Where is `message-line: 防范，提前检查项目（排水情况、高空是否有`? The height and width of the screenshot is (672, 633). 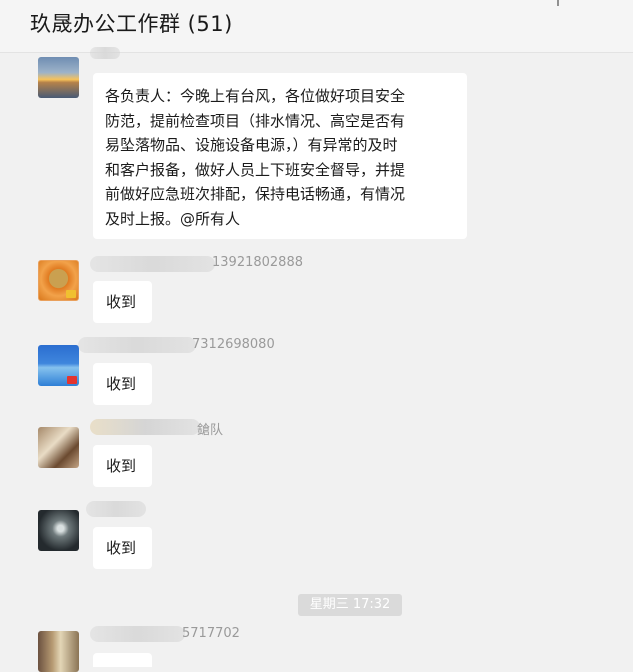
message-line: 防范，提前检查项目（排水情况、高空是否有 is located at coordinates (255, 120).